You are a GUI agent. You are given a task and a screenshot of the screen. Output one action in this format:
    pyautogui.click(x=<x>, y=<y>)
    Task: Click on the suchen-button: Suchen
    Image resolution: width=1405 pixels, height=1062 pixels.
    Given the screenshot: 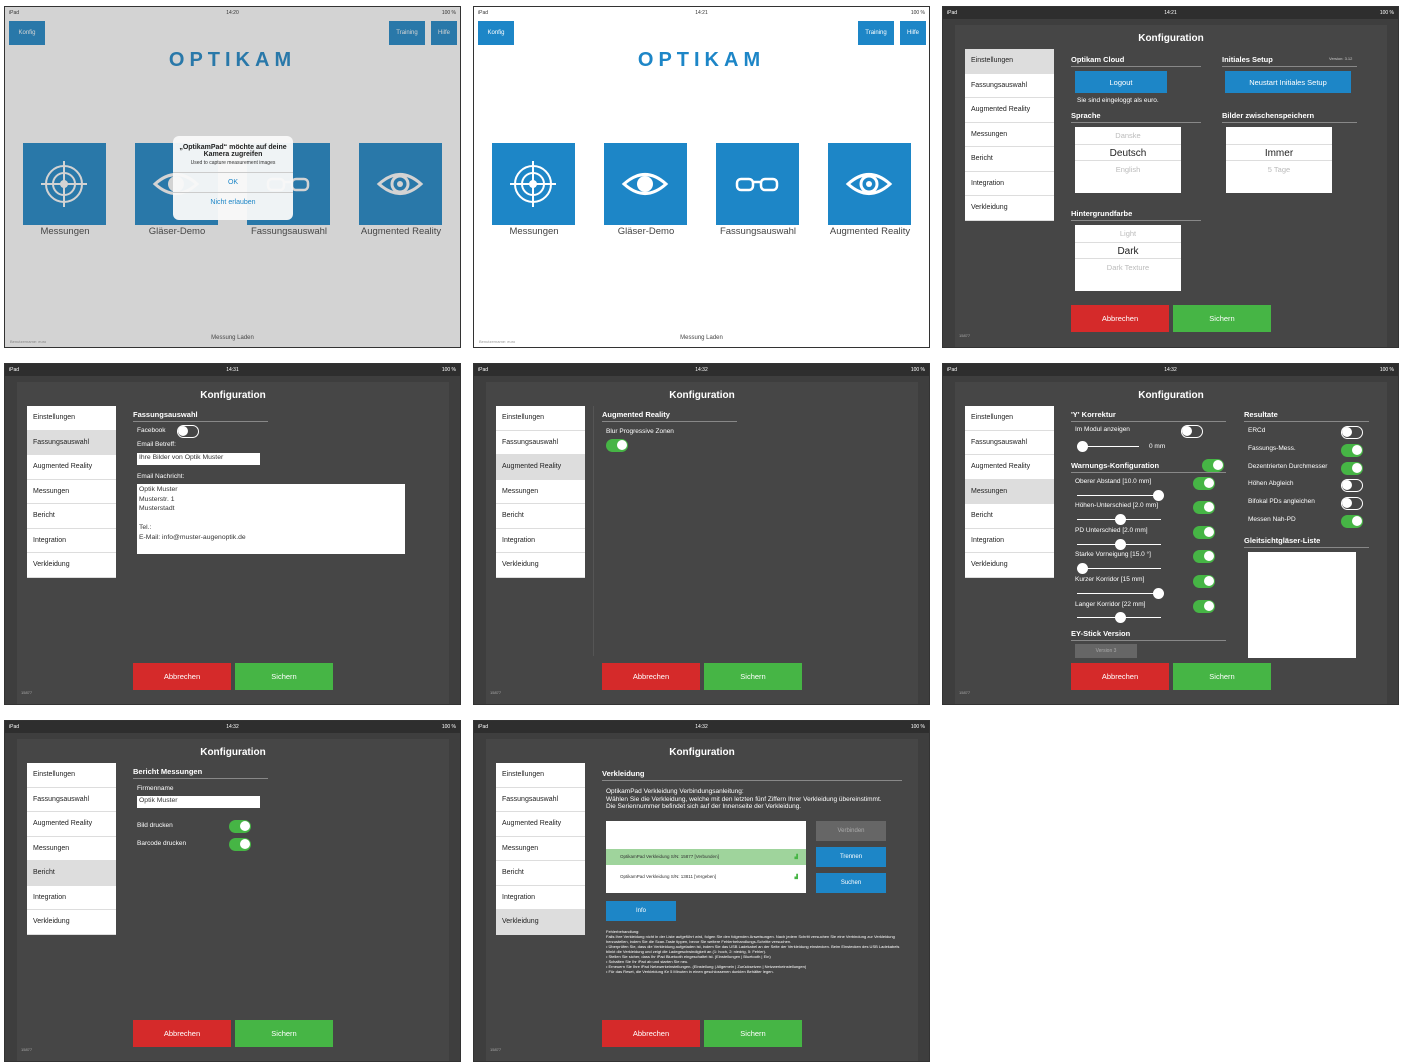 What is the action you would take?
    pyautogui.click(x=851, y=883)
    